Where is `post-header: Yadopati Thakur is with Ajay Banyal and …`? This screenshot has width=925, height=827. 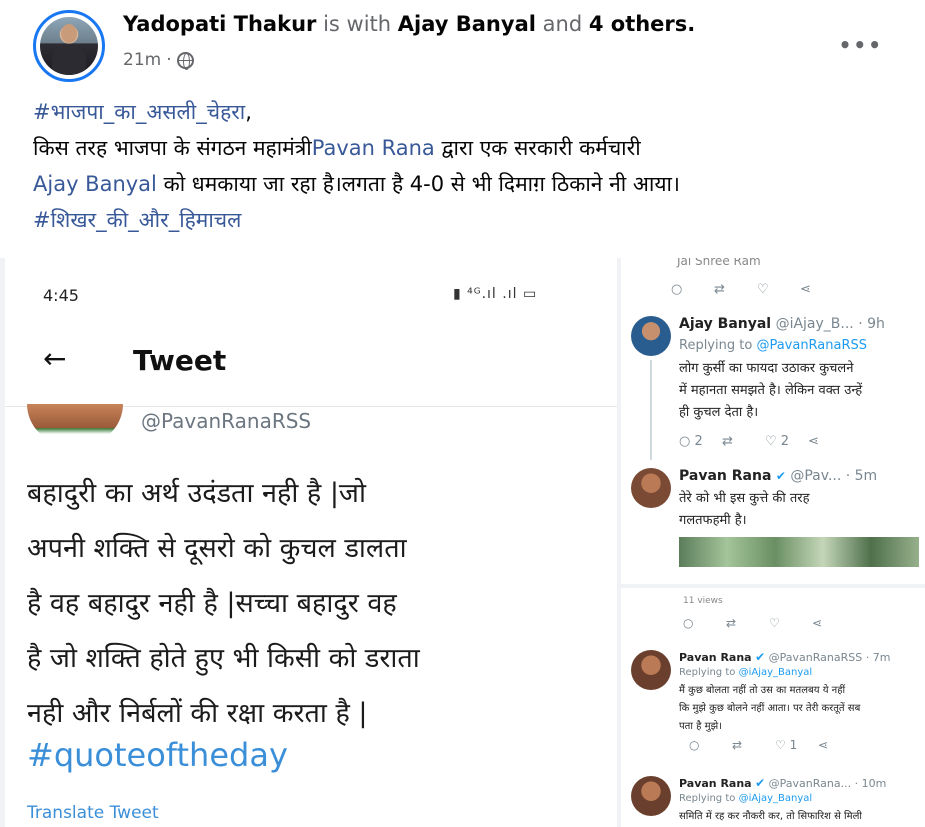
post-header: Yadopati Thakur is with Ajay Banyal and … is located at coordinates (462, 45).